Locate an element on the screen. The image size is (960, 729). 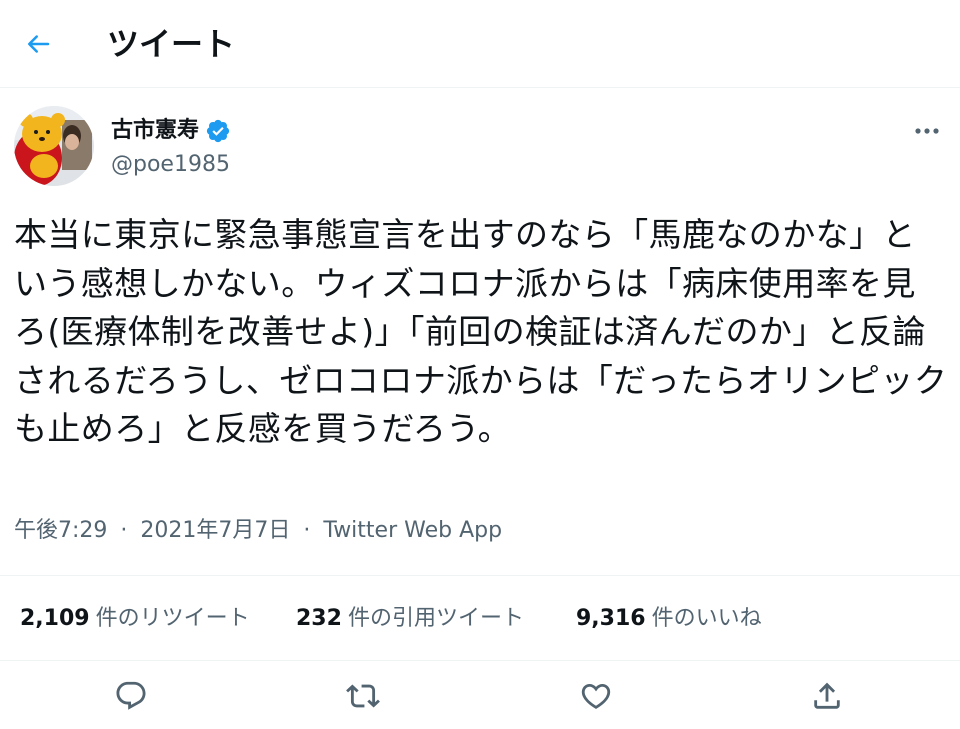
likes-stat: 9,316 件のいいね is located at coordinates (669, 619).